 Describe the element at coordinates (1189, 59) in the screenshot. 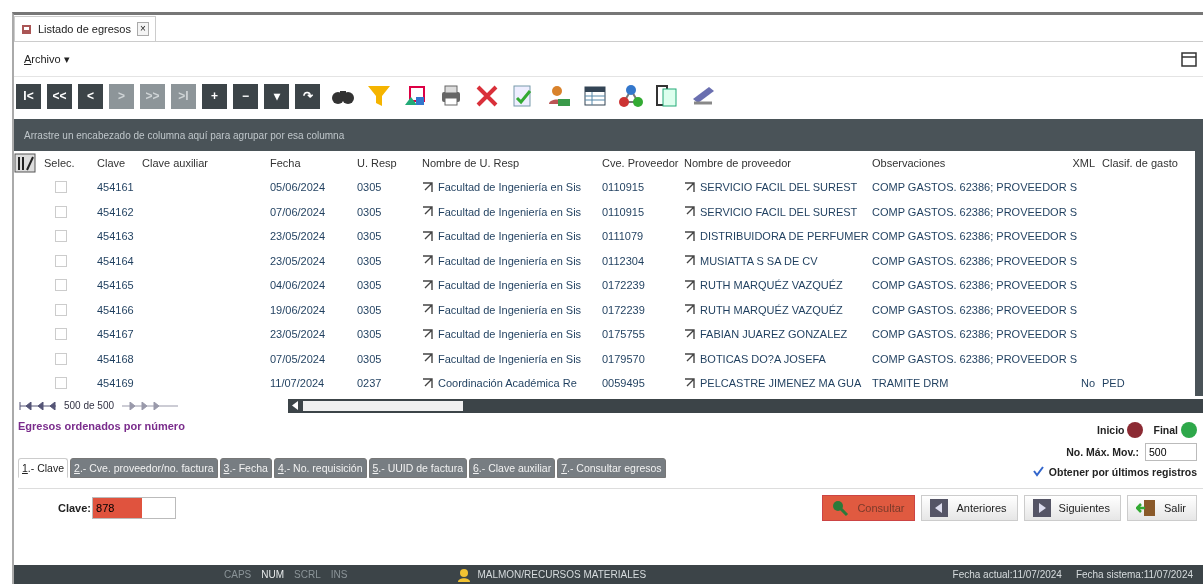

I see `window-restore-icon` at that location.